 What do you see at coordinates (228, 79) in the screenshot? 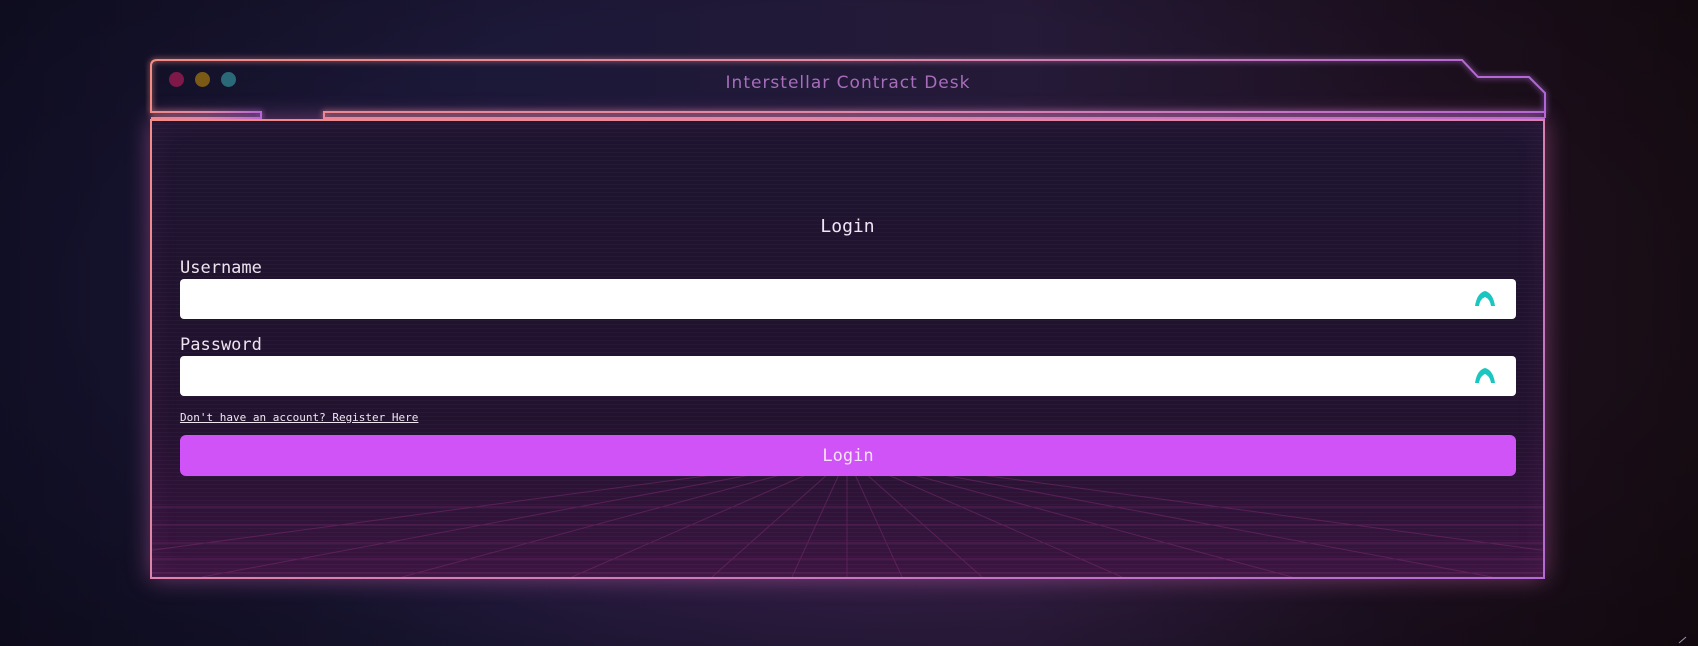
I see `window-maximize-dot` at bounding box center [228, 79].